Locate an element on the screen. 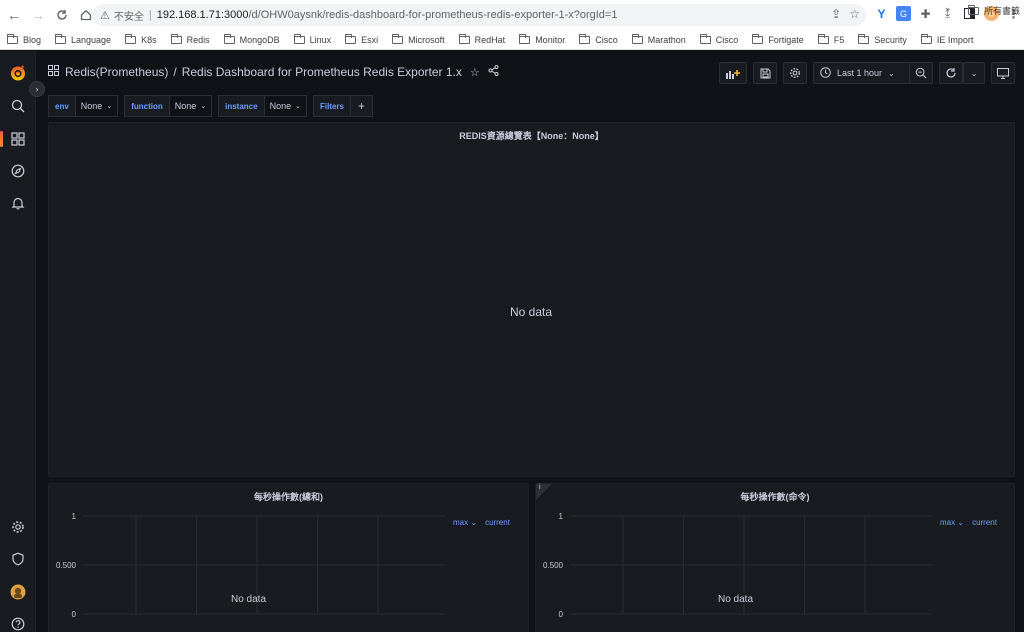  save-dashboard-button is located at coordinates (765, 73).